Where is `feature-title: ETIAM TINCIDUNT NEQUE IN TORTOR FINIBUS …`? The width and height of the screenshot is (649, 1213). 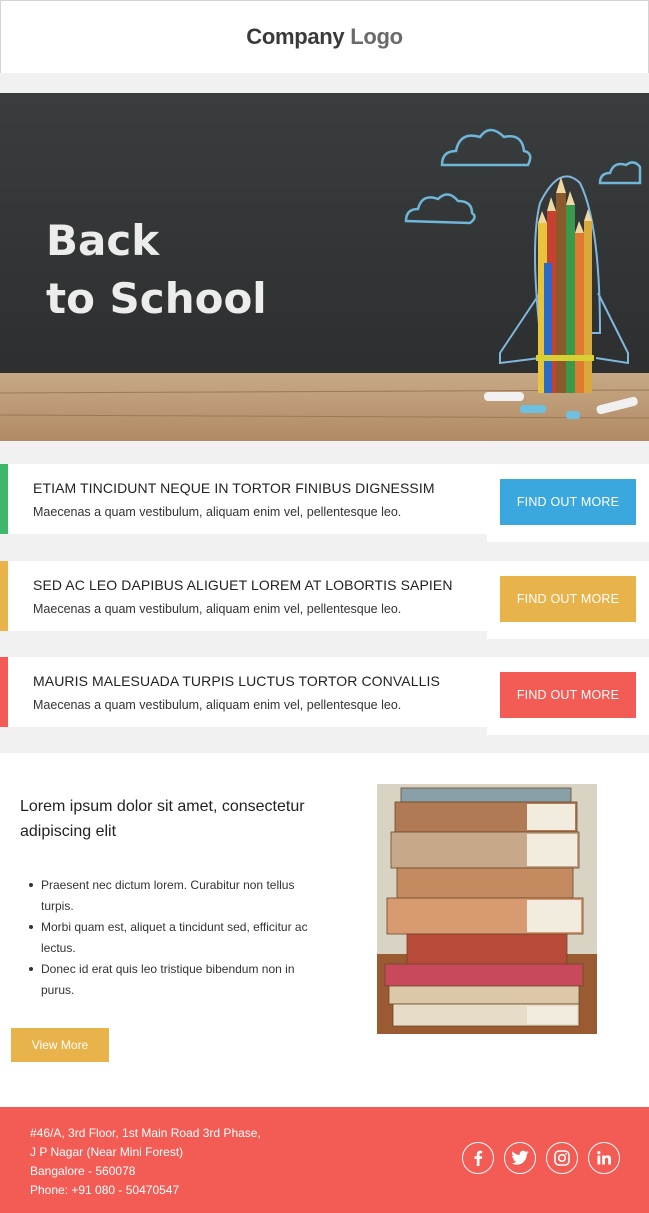 feature-title: ETIAM TINCIDUNT NEQUE IN TORTOR FINIBUS … is located at coordinates (234, 488).